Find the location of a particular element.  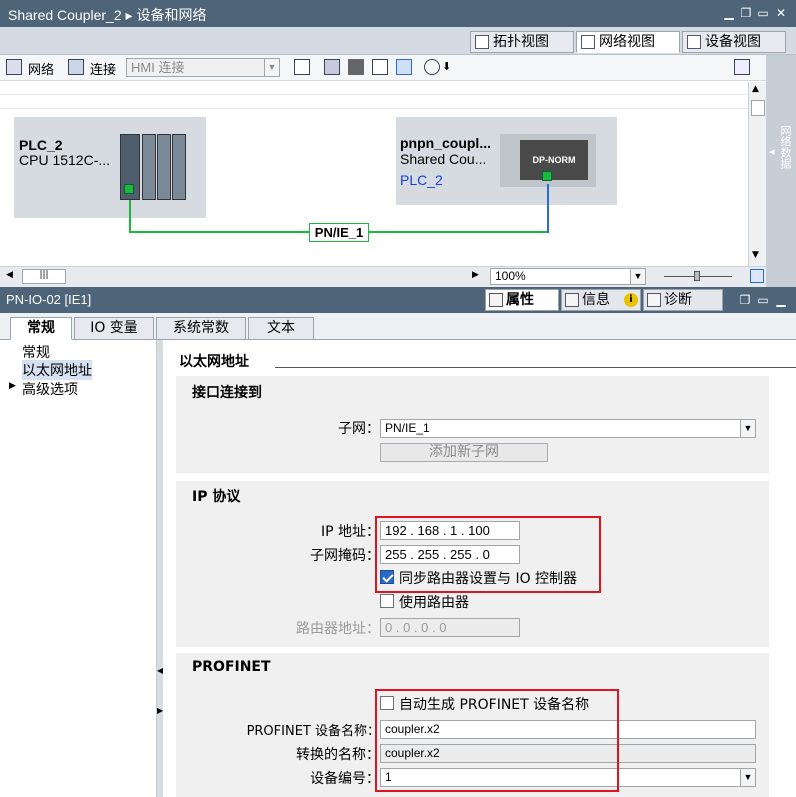

network-data-sidebar: ◂ 网络数据 is located at coordinates (781, 171).